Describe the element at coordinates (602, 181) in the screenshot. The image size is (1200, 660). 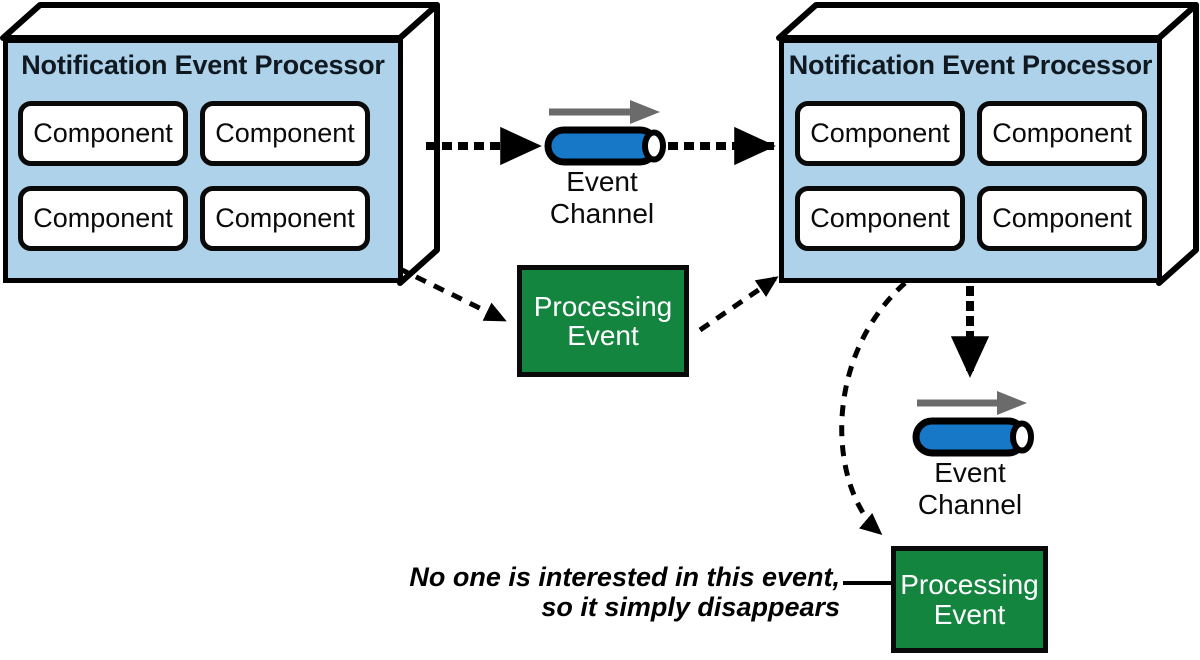
I see `channel-top-label-line1: Event` at that location.